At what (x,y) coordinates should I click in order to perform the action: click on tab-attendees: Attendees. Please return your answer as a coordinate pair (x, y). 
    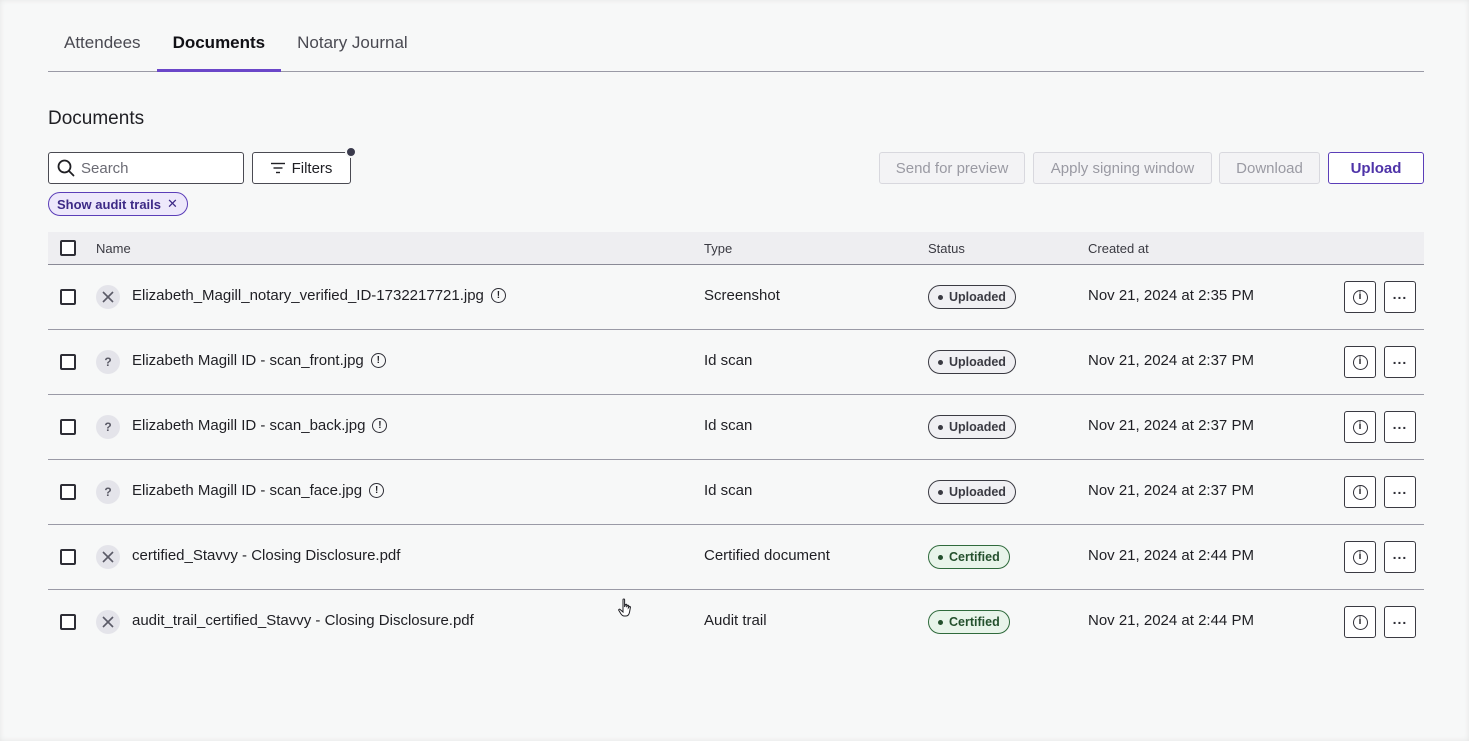
    Looking at the image, I should click on (102, 42).